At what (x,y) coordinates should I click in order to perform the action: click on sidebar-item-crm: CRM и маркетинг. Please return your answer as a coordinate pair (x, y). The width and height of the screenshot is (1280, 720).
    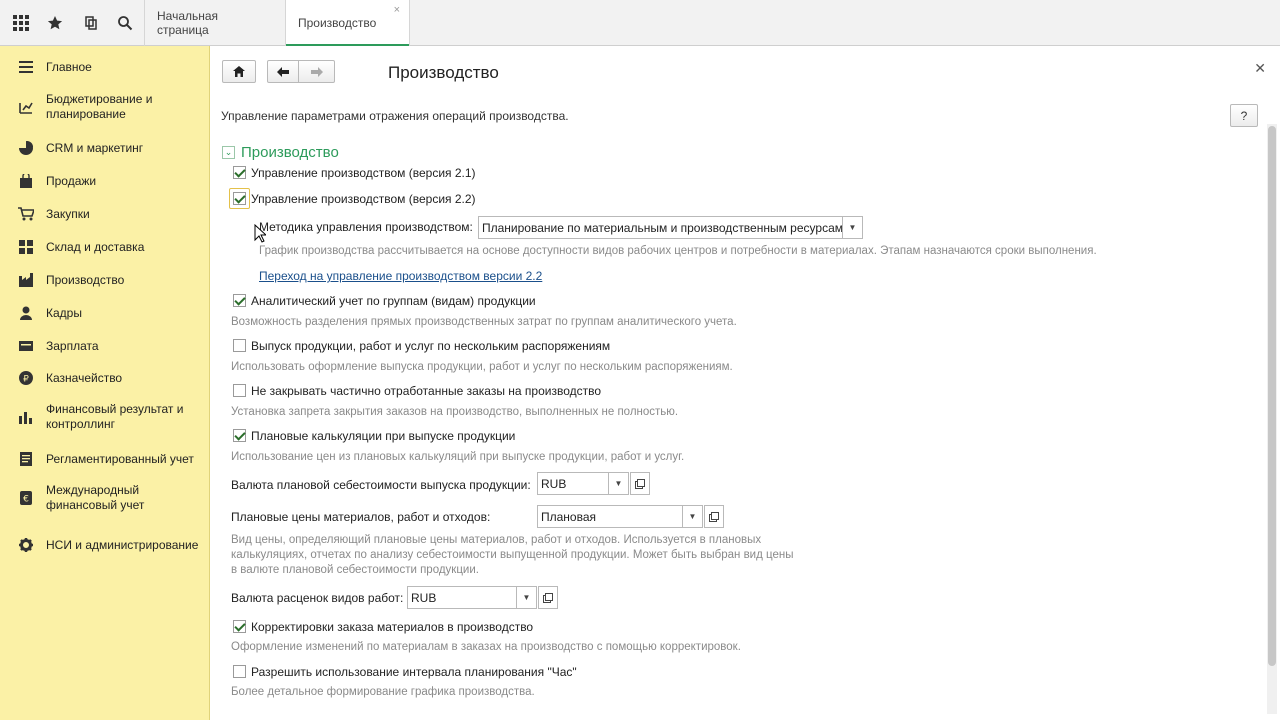
    Looking at the image, I should click on (105, 148).